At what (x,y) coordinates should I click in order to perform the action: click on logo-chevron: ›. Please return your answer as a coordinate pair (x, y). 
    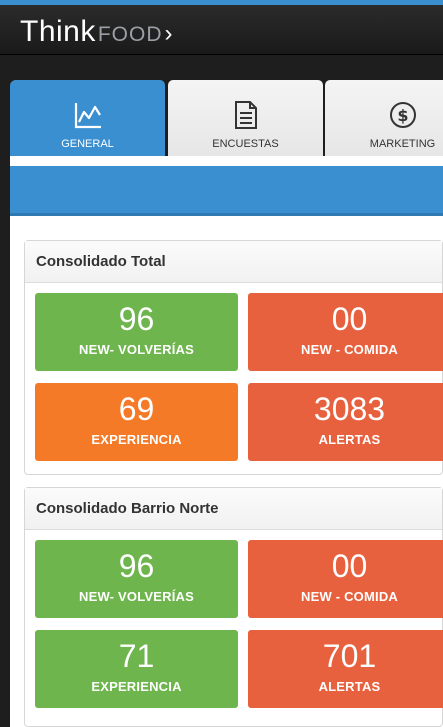
    Looking at the image, I should click on (168, 33).